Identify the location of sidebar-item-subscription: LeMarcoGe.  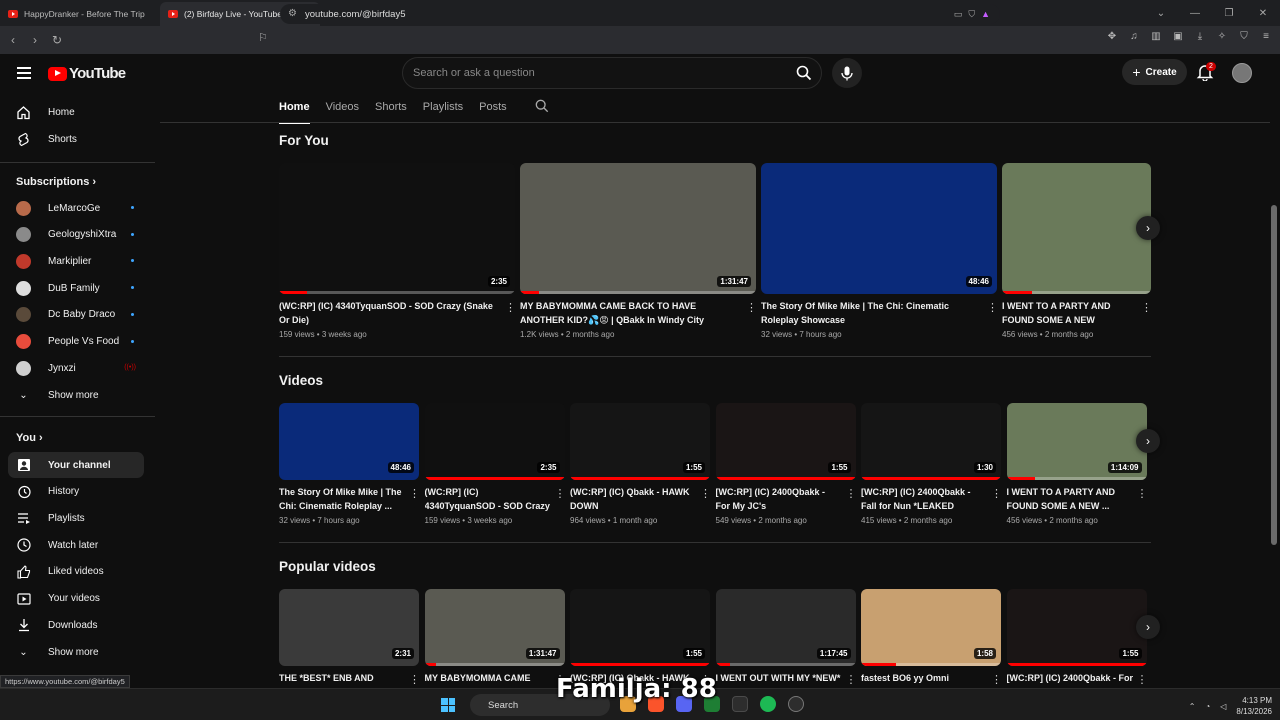
(76, 208).